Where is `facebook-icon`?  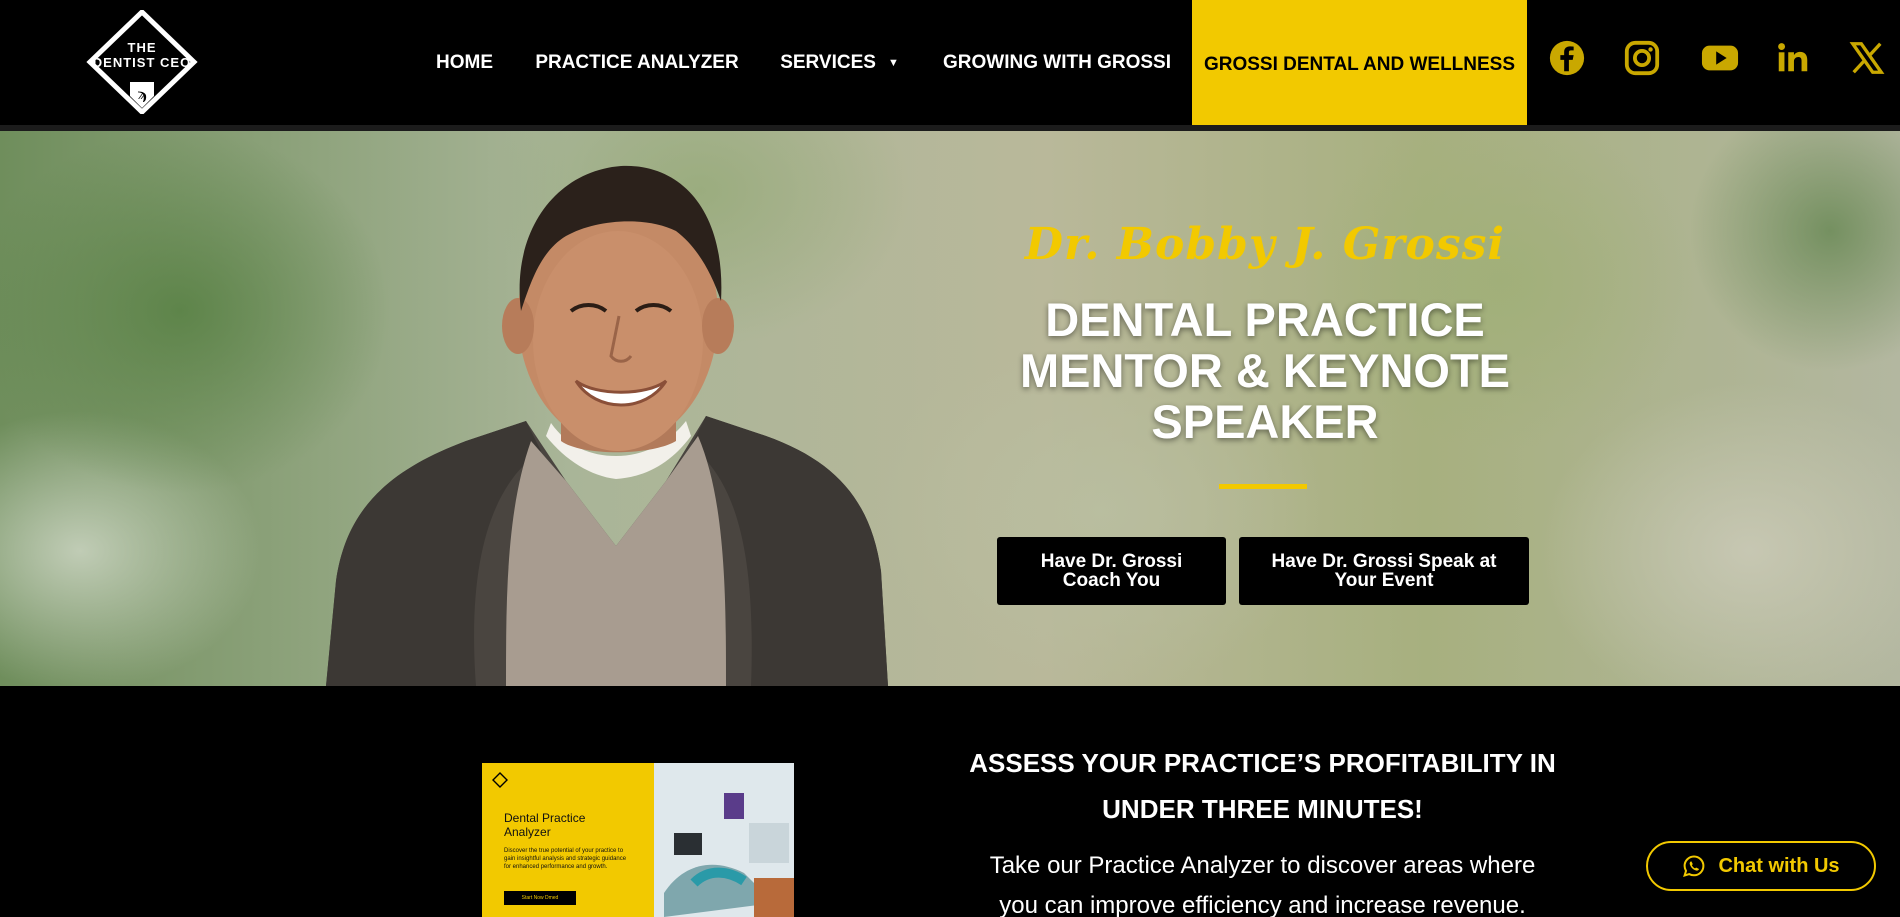
facebook-icon is located at coordinates (1567, 58).